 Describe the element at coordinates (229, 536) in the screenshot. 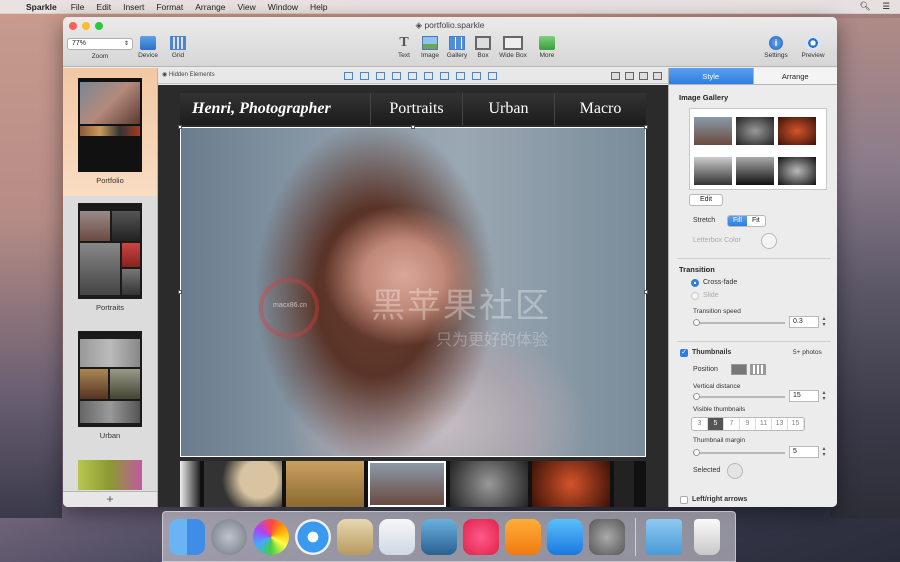

I see `launchpad-icon` at that location.